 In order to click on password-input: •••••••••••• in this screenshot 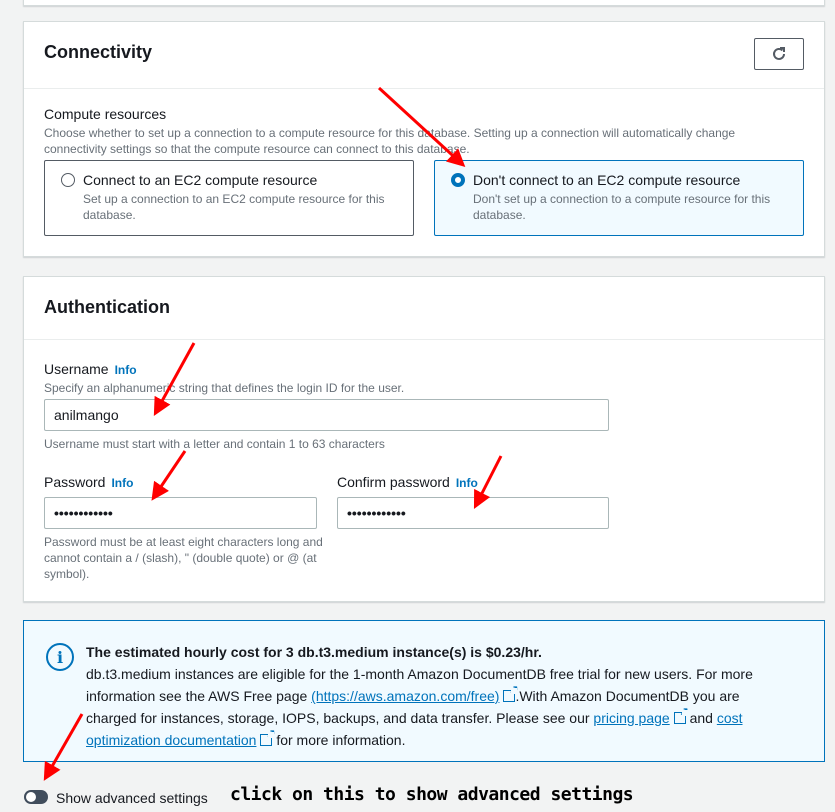, I will do `click(180, 513)`.